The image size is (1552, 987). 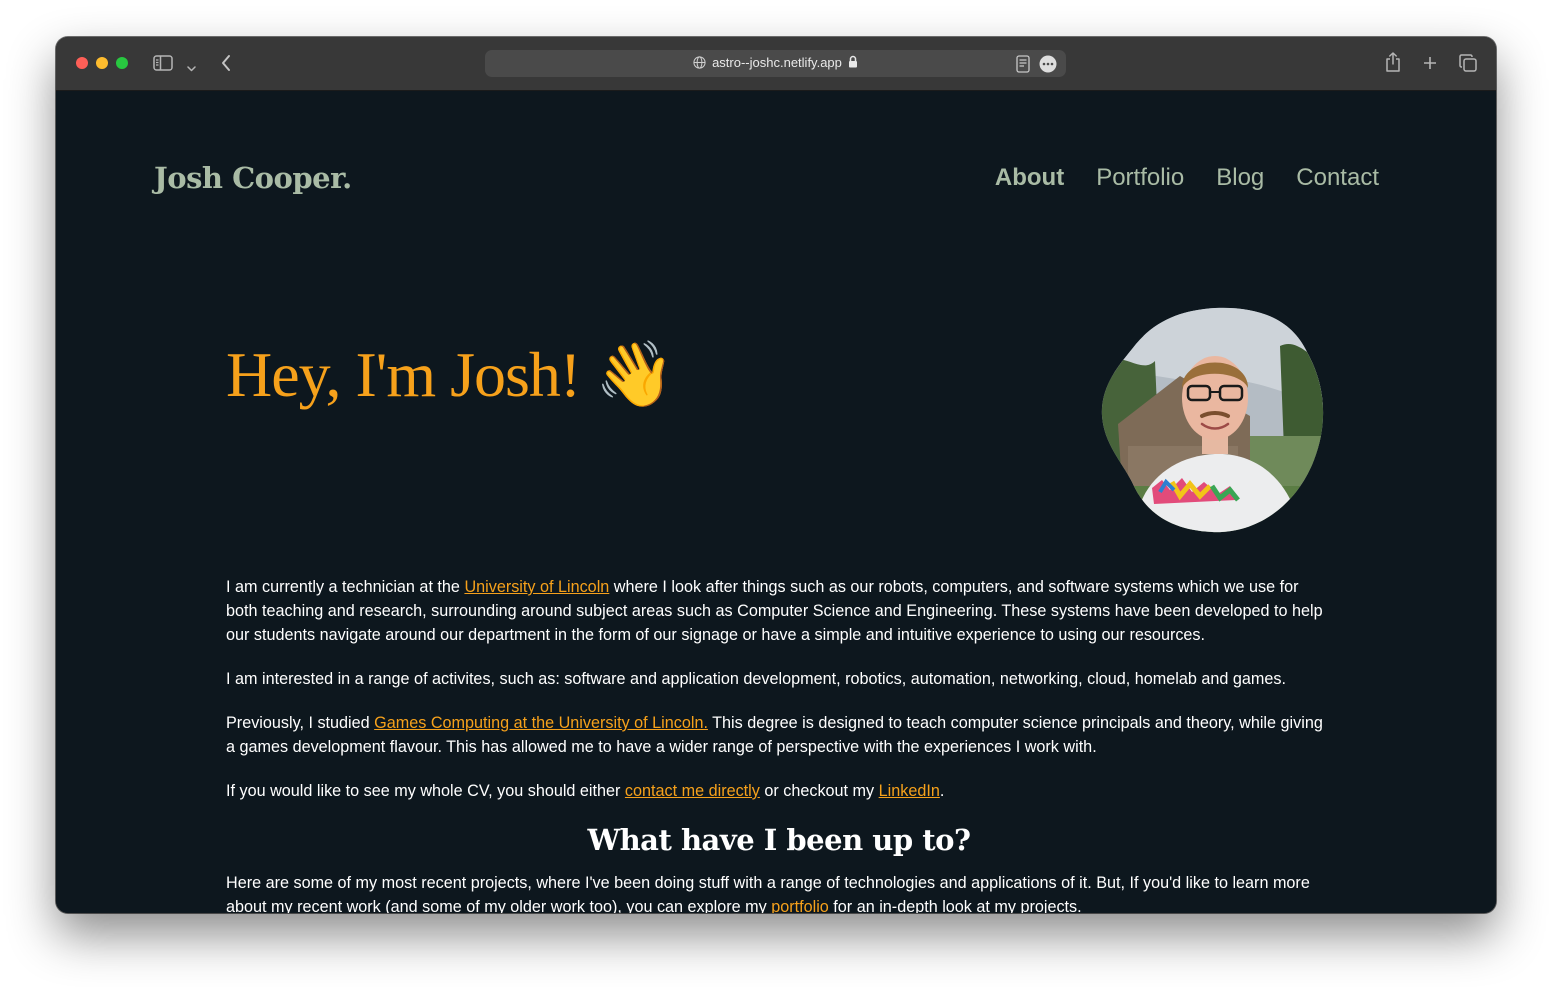 What do you see at coordinates (345, 587) in the screenshot?
I see `text: I am currently a technician at the` at bounding box center [345, 587].